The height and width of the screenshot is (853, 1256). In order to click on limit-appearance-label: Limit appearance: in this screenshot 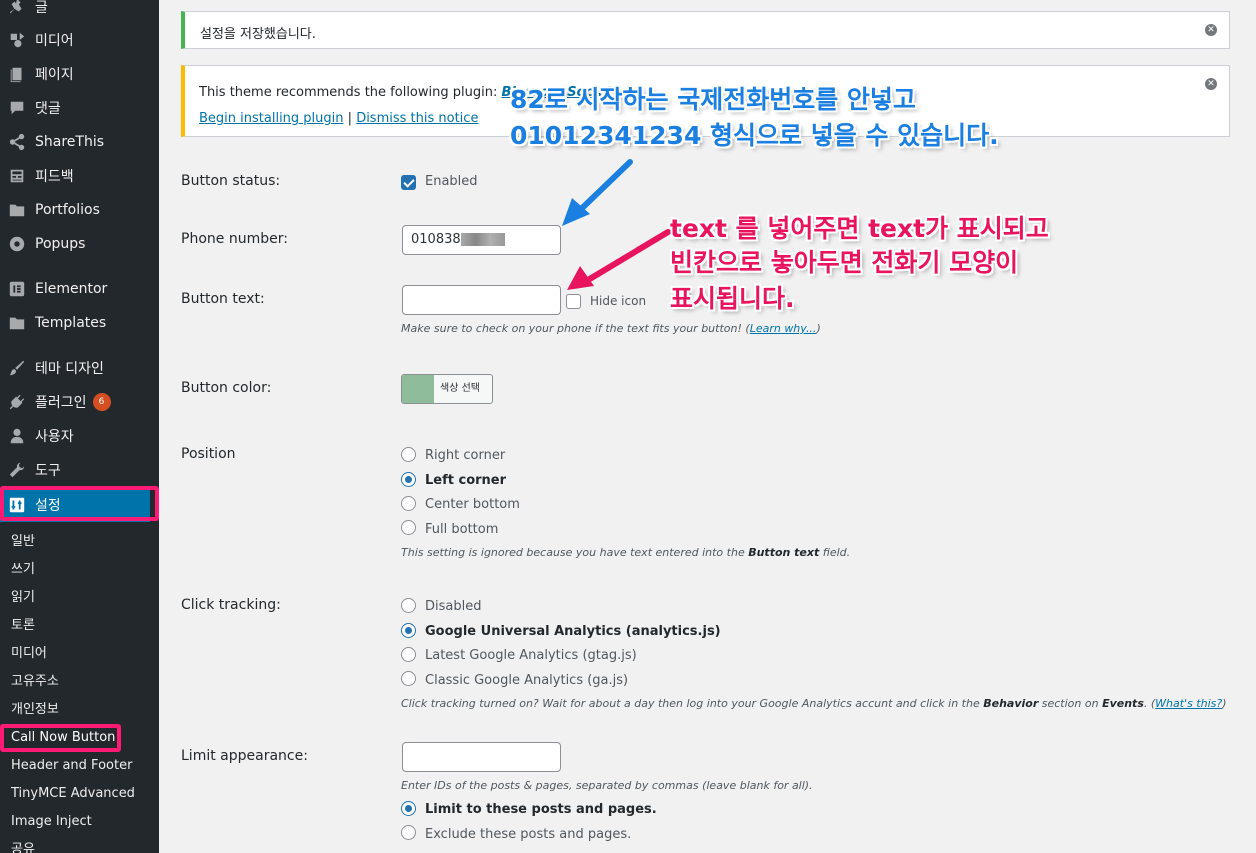, I will do `click(244, 756)`.